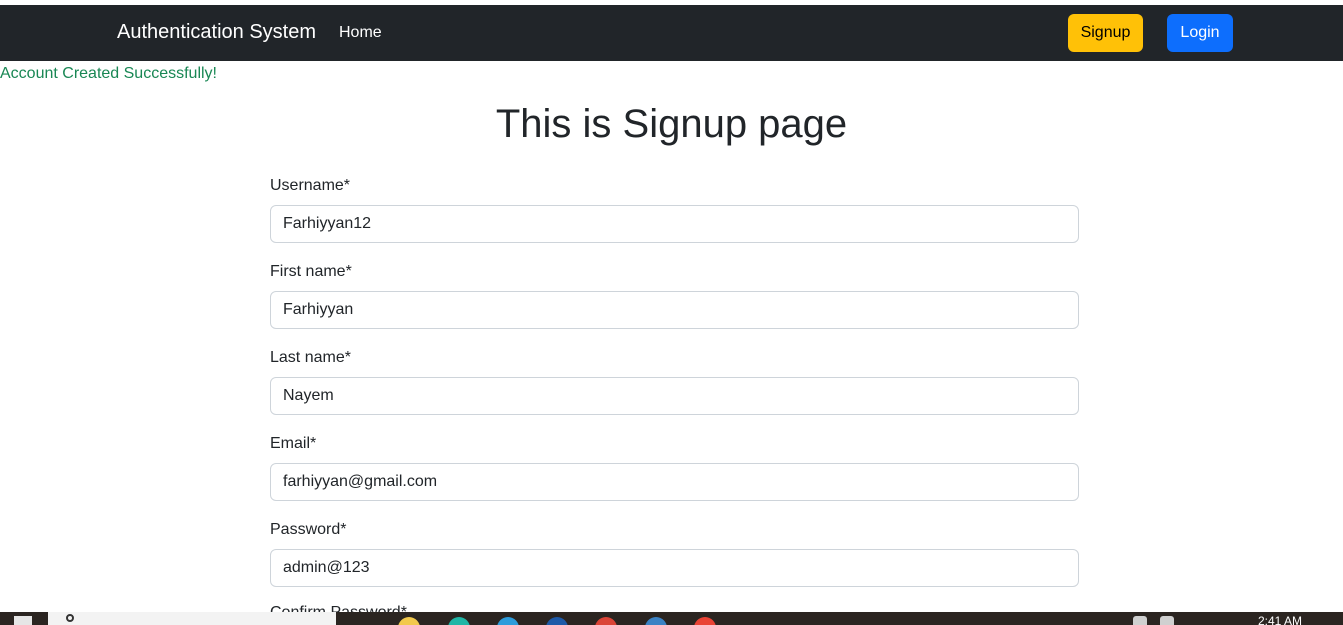 The image size is (1343, 625). Describe the element at coordinates (674, 482) in the screenshot. I see `email-input: farhiyyan@gmail.com` at that location.